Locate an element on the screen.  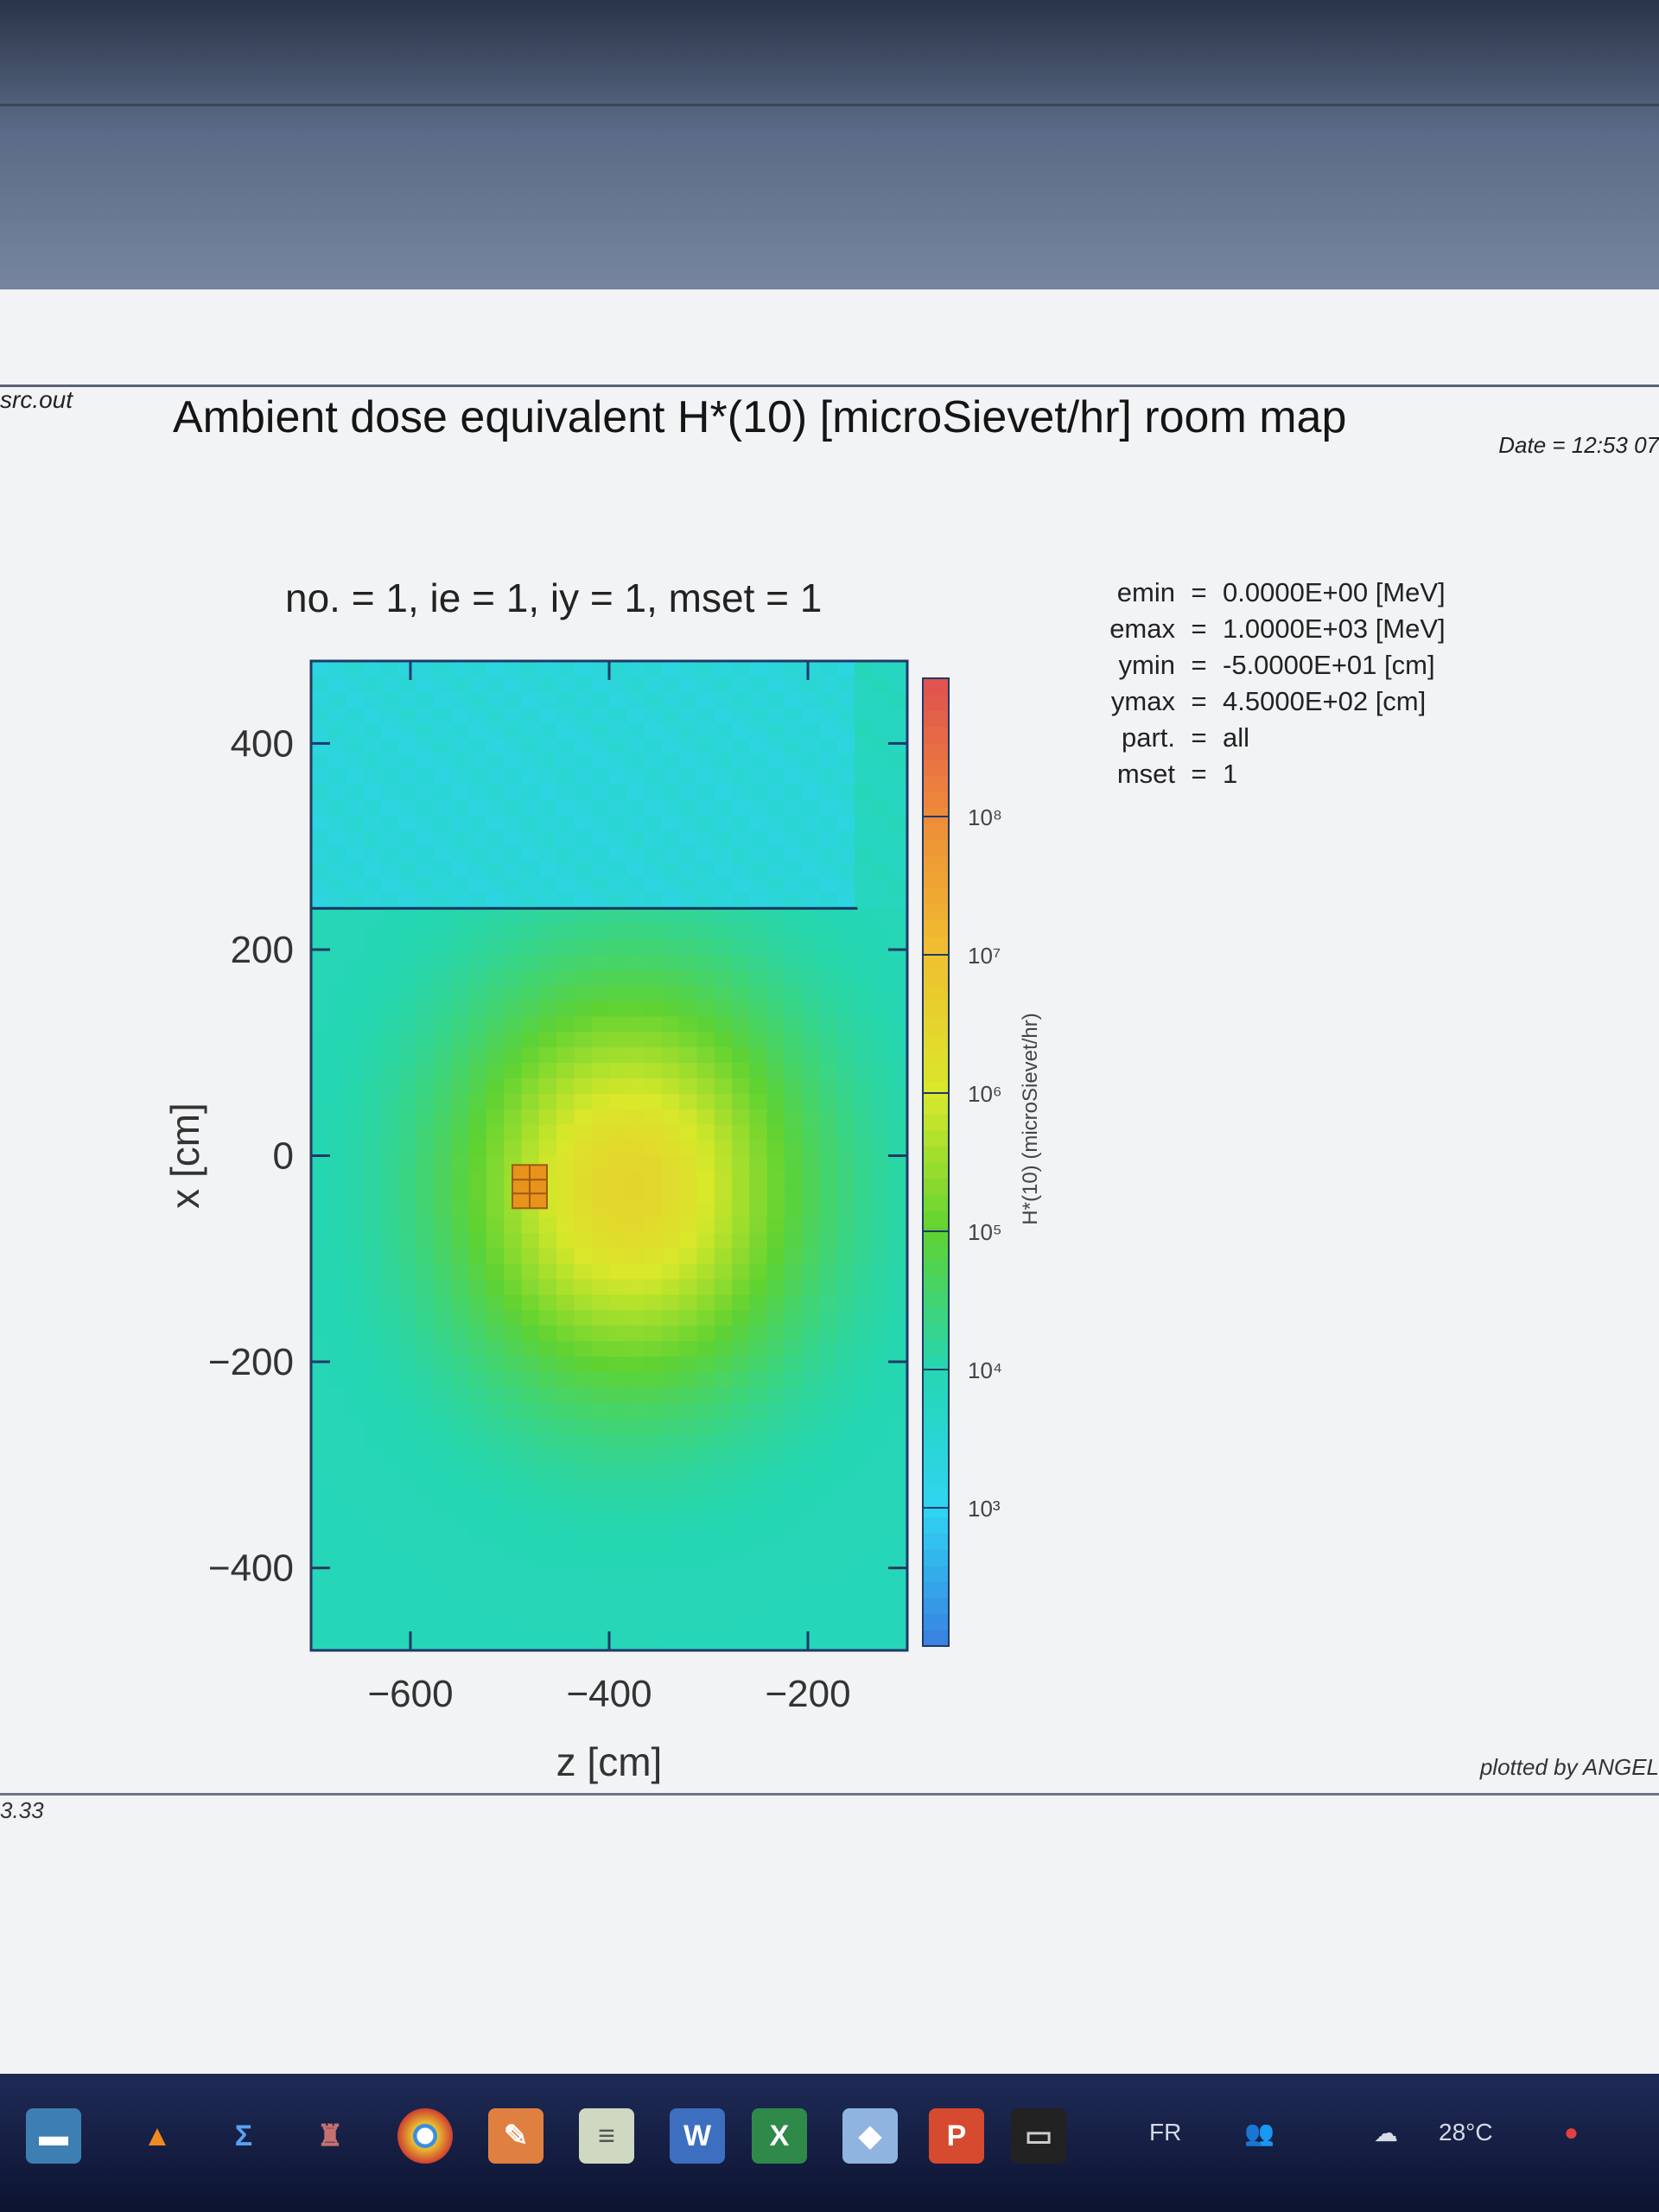
app2-icon: ◆ is located at coordinates (870, 2136).